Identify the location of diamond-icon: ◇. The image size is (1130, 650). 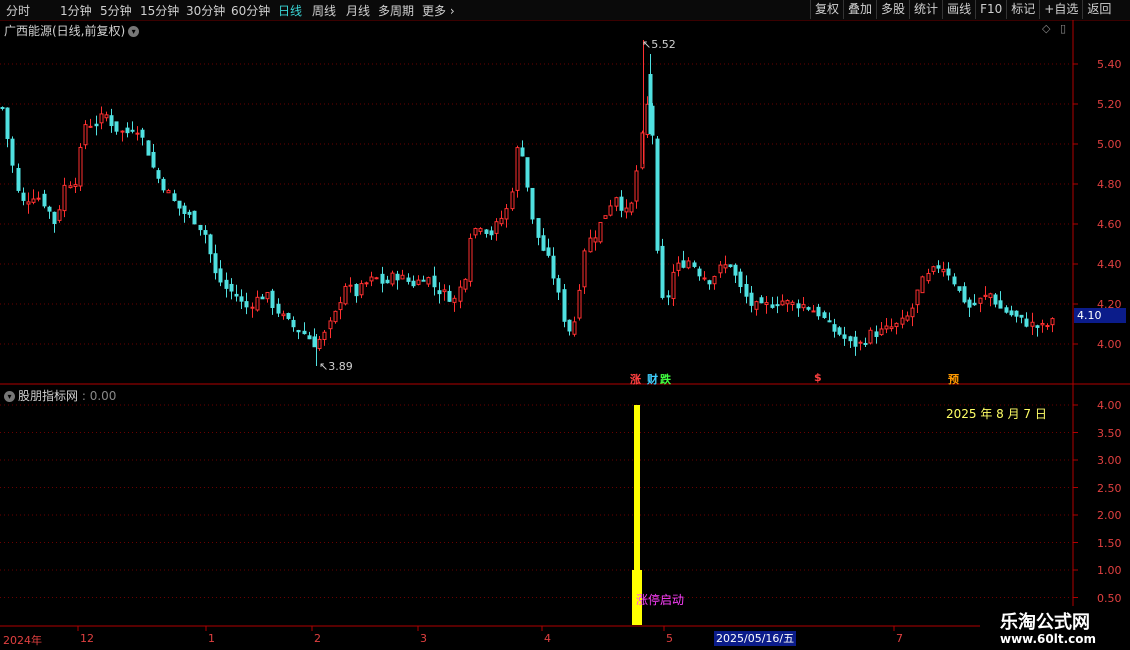
(1046, 28).